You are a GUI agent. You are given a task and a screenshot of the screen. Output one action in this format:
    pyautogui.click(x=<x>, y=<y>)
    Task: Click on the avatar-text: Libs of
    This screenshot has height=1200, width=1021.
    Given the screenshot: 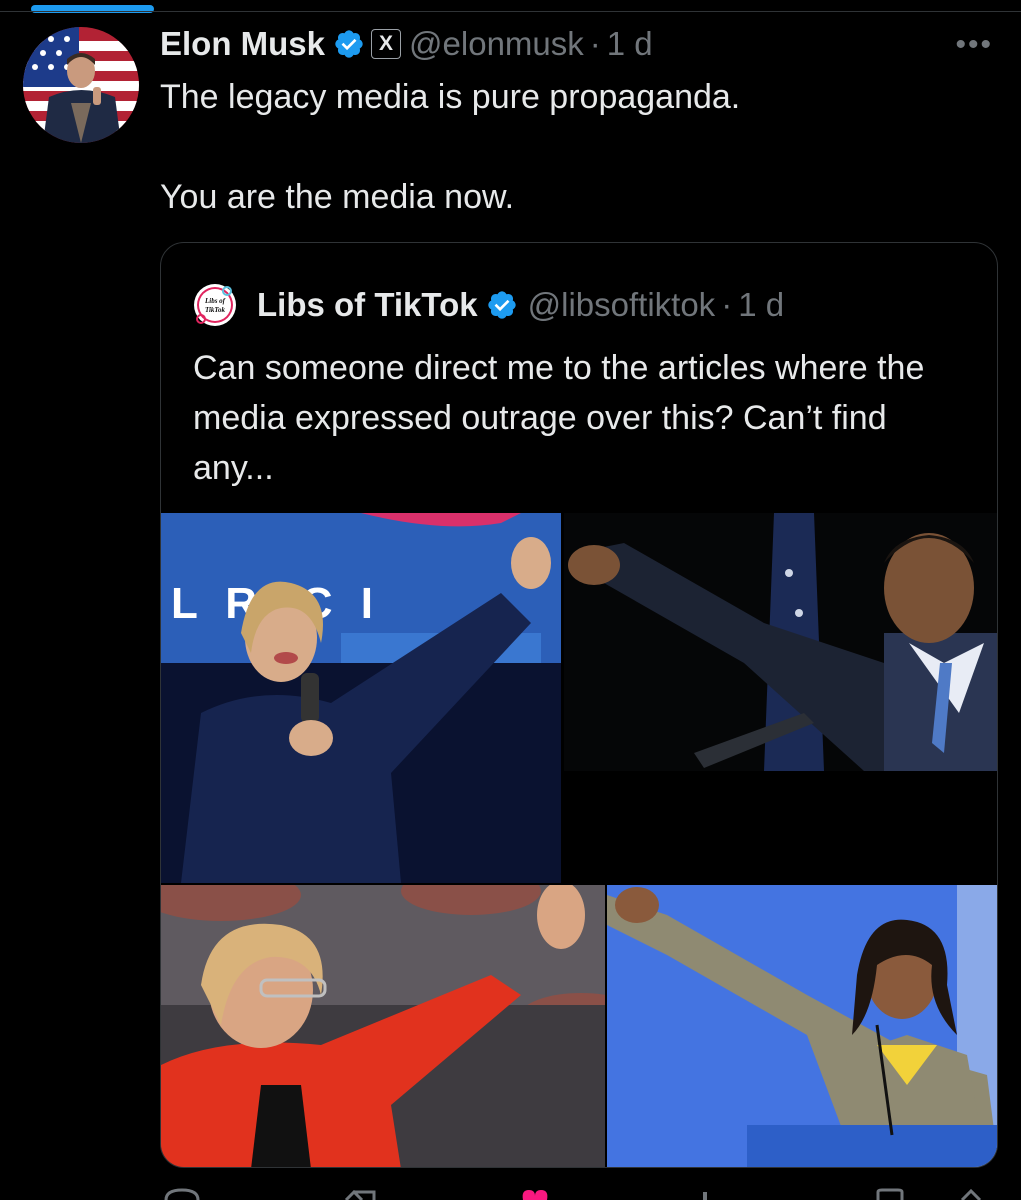 What is the action you would take?
    pyautogui.click(x=215, y=301)
    